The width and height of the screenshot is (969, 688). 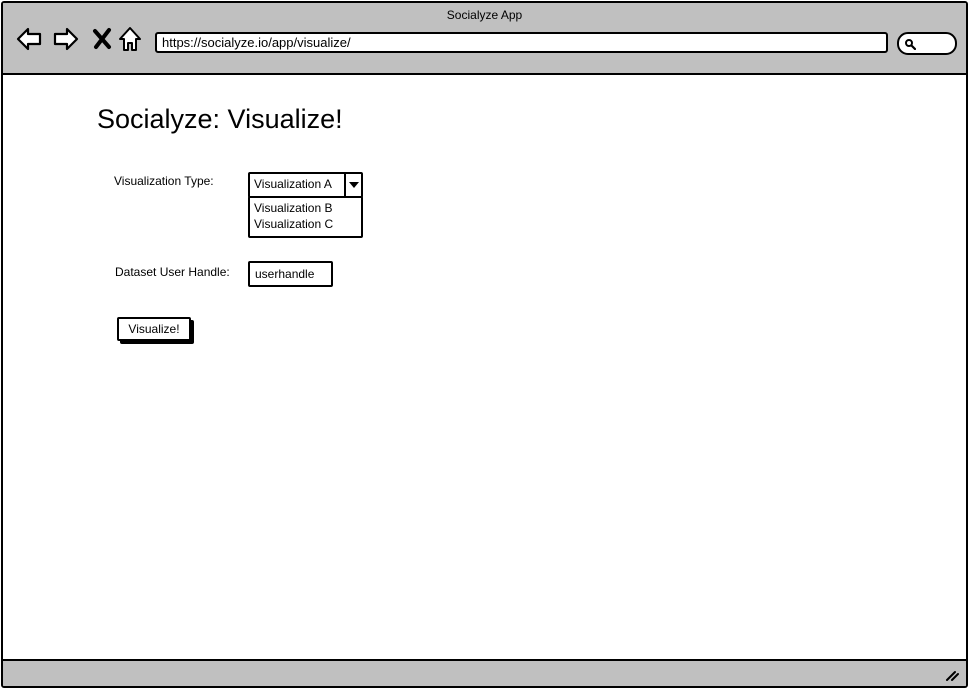 I want to click on resize-grip-icon, so click(x=952, y=675).